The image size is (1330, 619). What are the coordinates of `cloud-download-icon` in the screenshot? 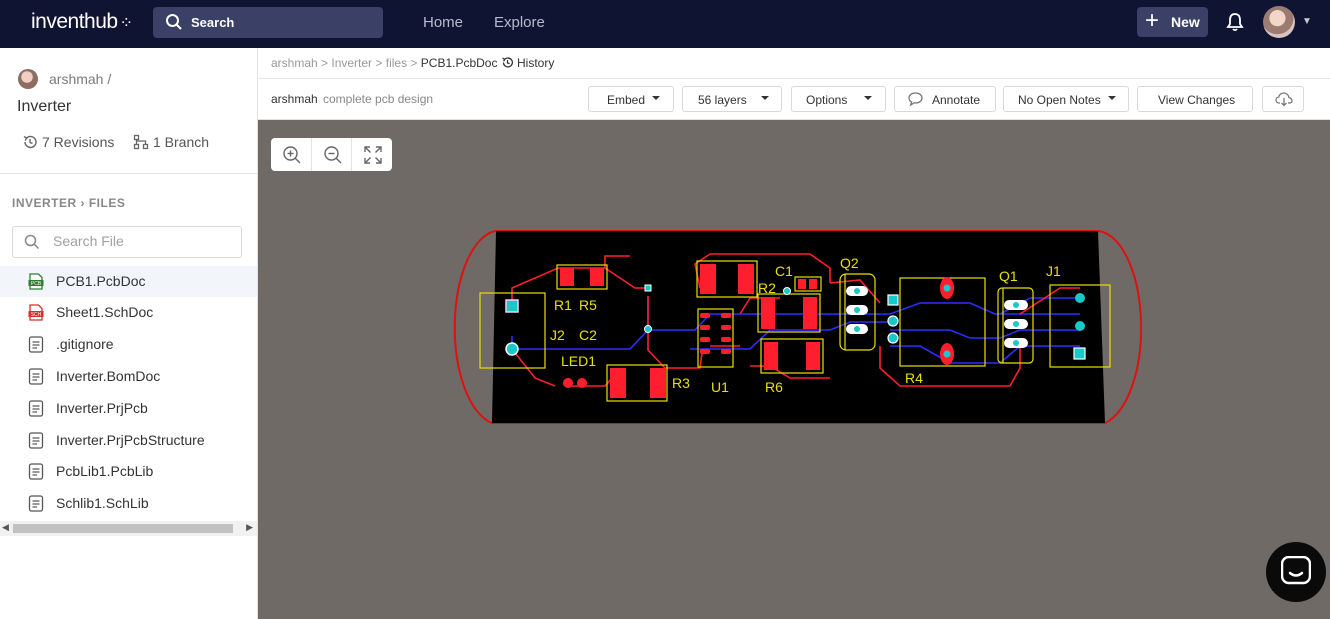 It's located at (1284, 99).